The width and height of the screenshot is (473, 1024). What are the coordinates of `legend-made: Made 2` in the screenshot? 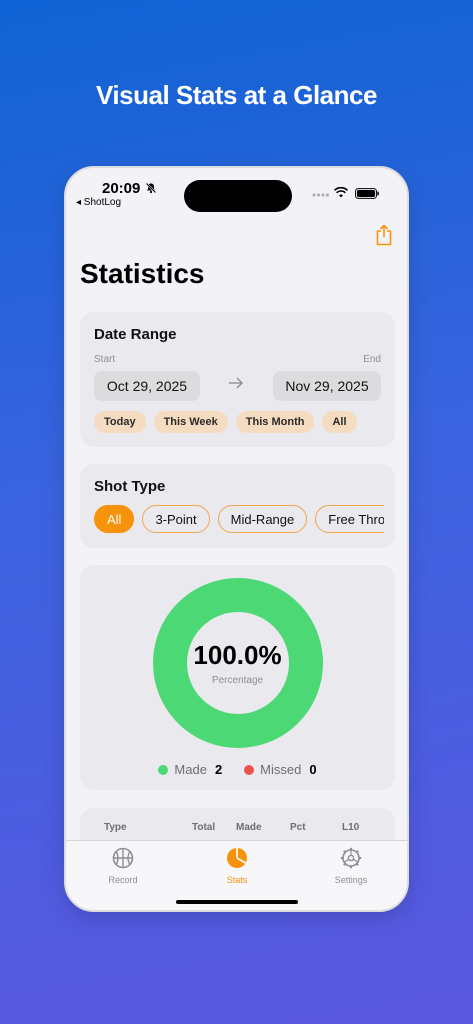 It's located at (190, 769).